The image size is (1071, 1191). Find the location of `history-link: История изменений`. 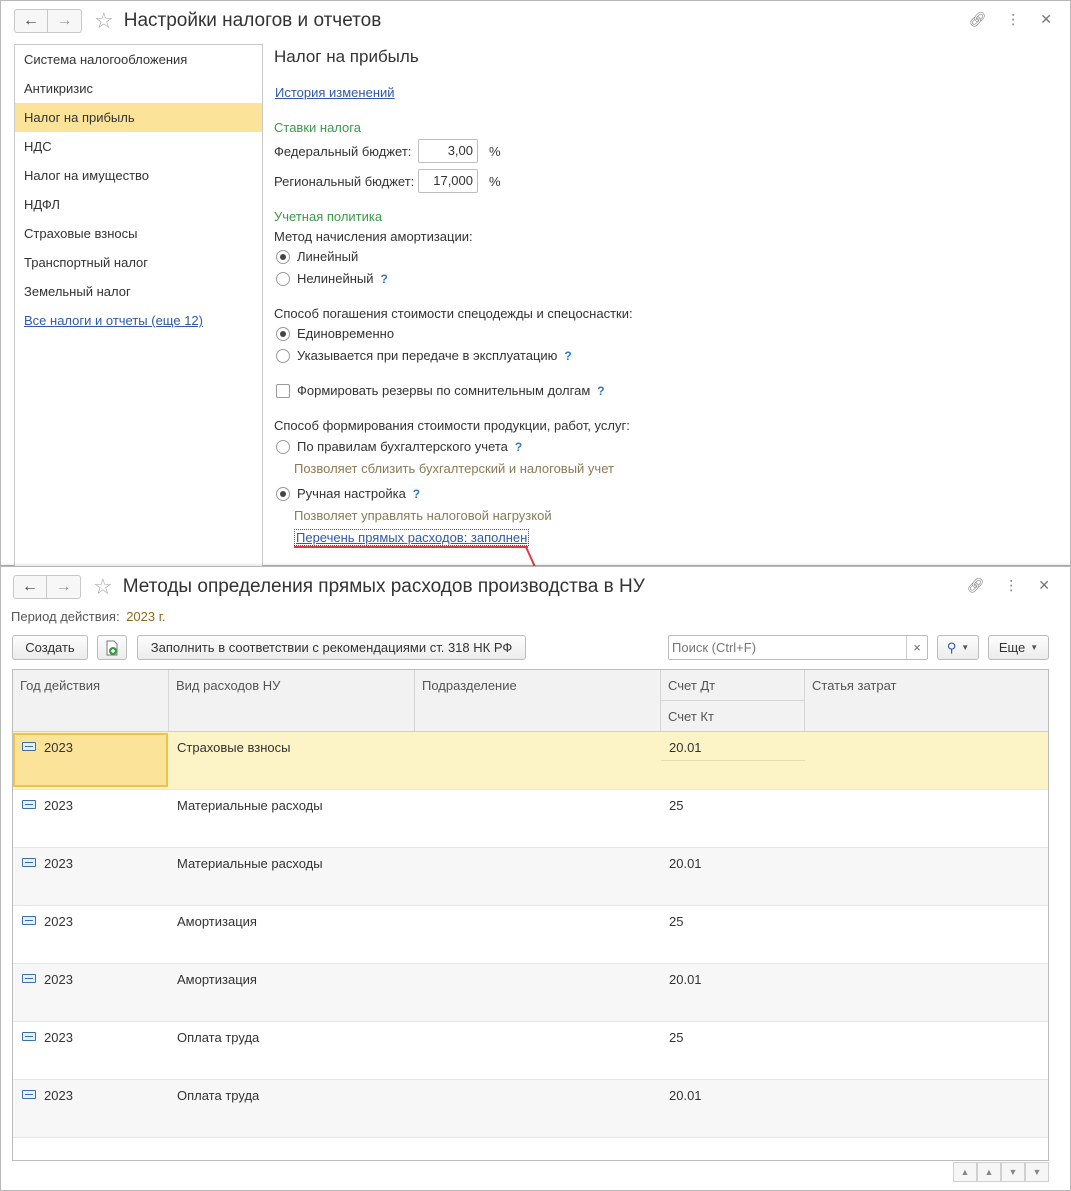

history-link: История изменений is located at coordinates (335, 92).